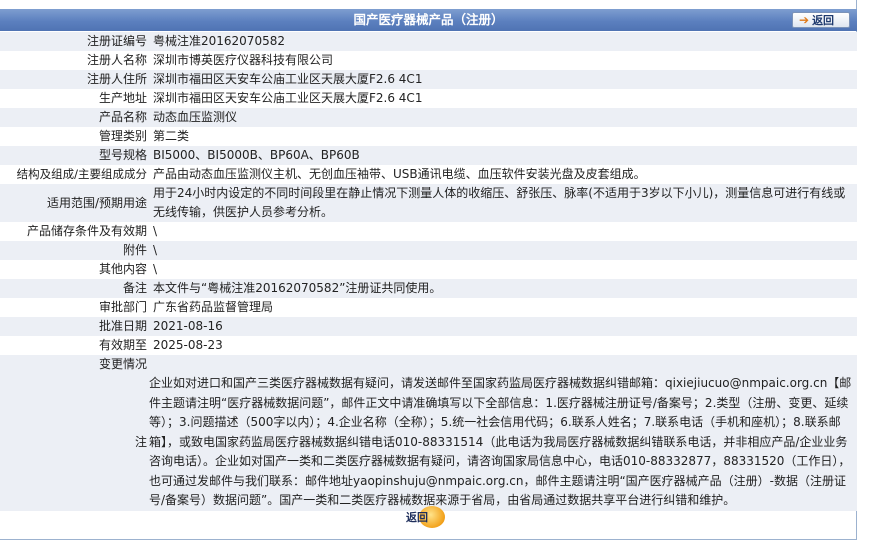 This screenshot has height=546, width=879. I want to click on field-value, so click(503, 364).